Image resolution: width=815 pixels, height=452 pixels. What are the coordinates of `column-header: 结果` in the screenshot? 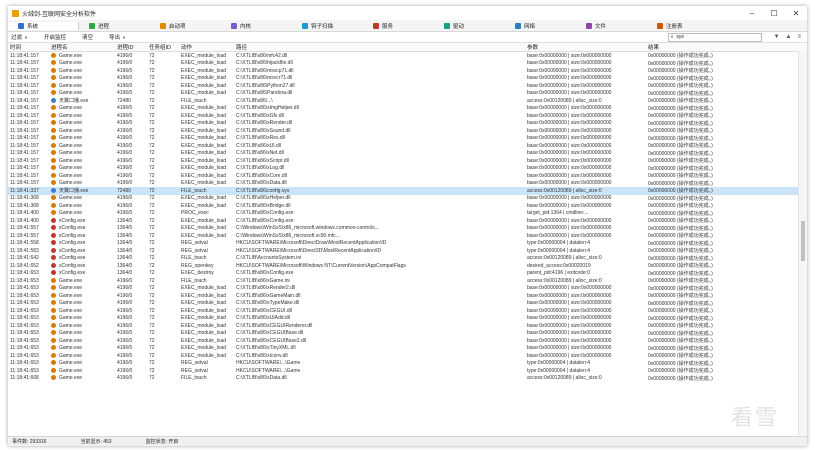 It's located at (721, 47).